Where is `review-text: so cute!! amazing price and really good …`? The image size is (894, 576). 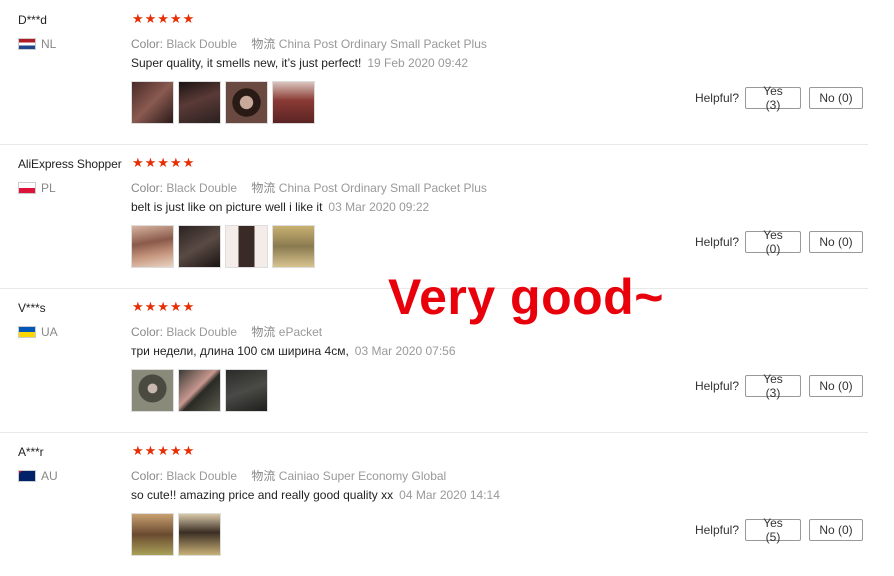
review-text: so cute!! amazing price and really good … is located at coordinates (262, 495).